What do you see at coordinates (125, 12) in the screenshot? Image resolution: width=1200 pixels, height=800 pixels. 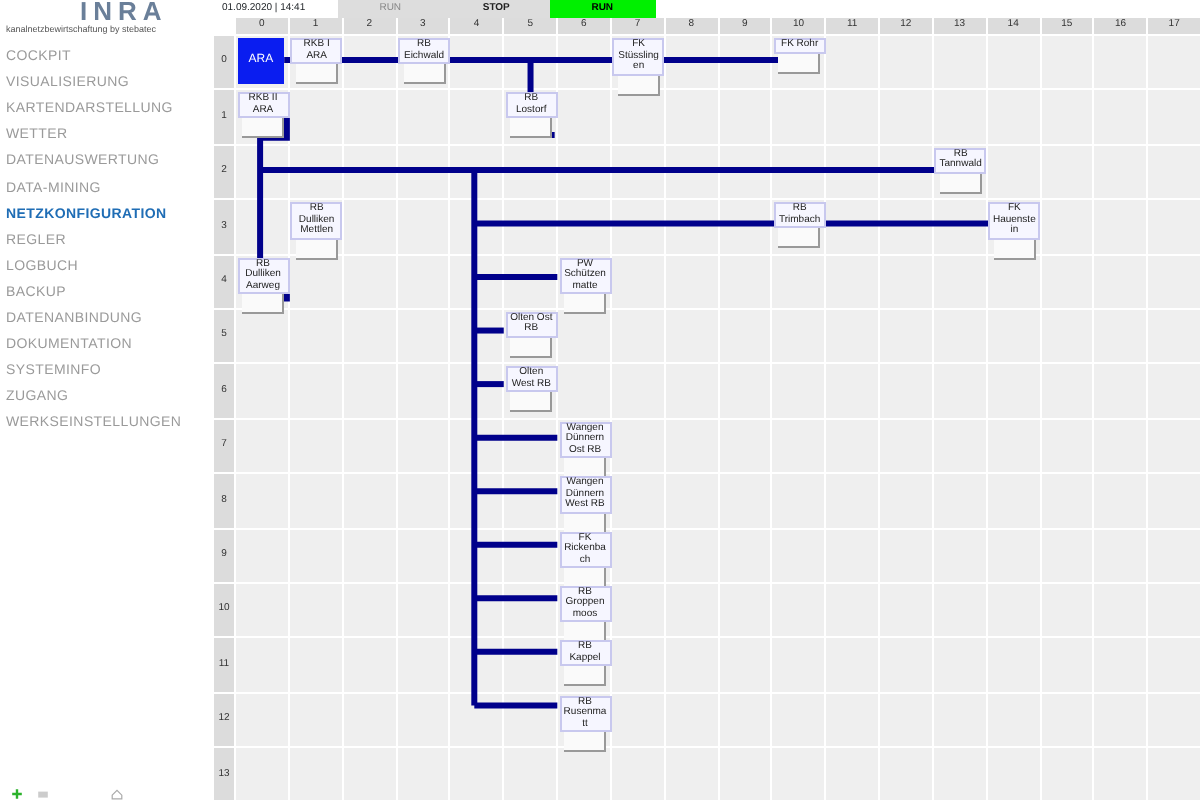 I see `logo-text: INRA` at bounding box center [125, 12].